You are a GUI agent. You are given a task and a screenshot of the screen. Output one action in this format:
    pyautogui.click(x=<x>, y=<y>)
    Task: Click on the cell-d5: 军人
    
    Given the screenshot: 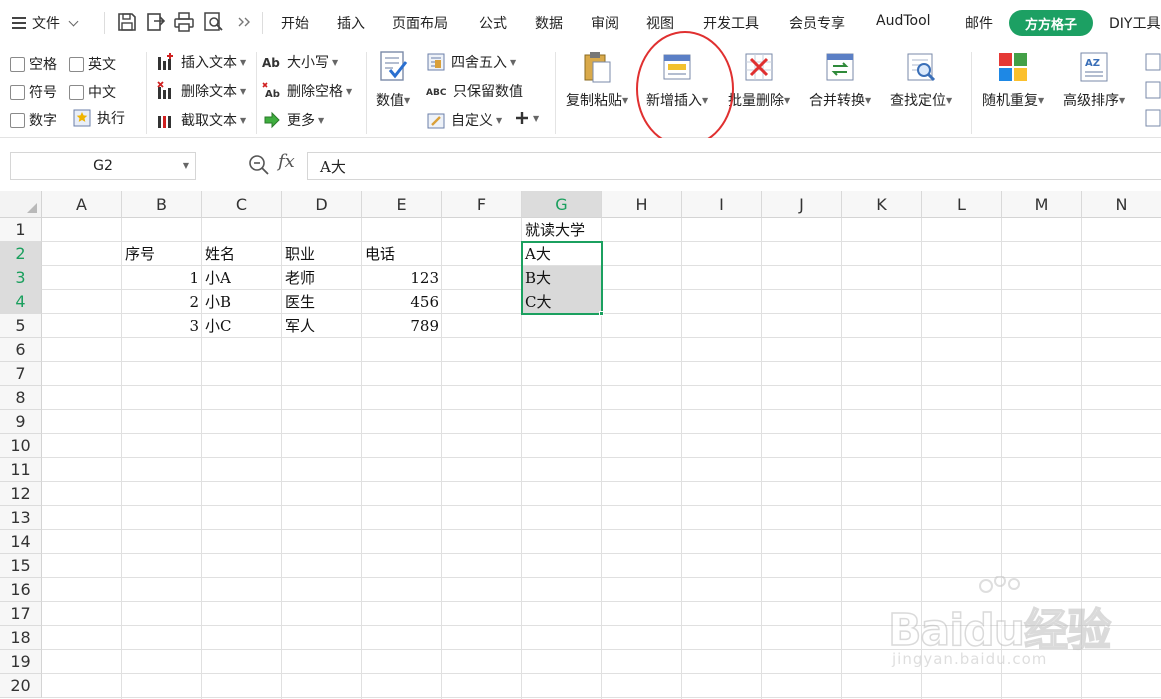 What is the action you would take?
    pyautogui.click(x=322, y=326)
    